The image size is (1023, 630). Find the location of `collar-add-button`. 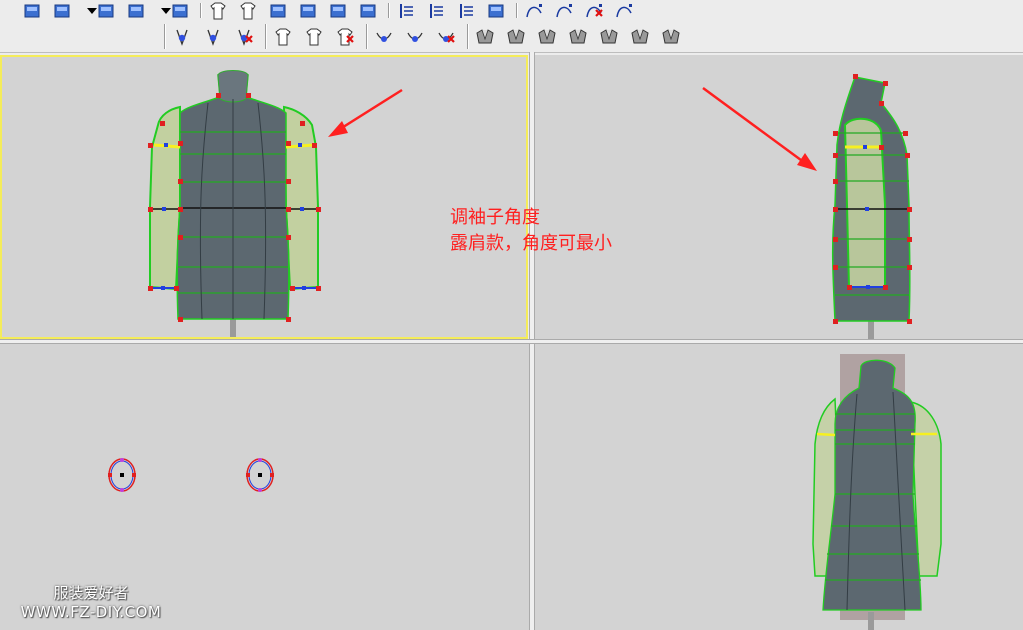

collar-add-button is located at coordinates (182, 37).